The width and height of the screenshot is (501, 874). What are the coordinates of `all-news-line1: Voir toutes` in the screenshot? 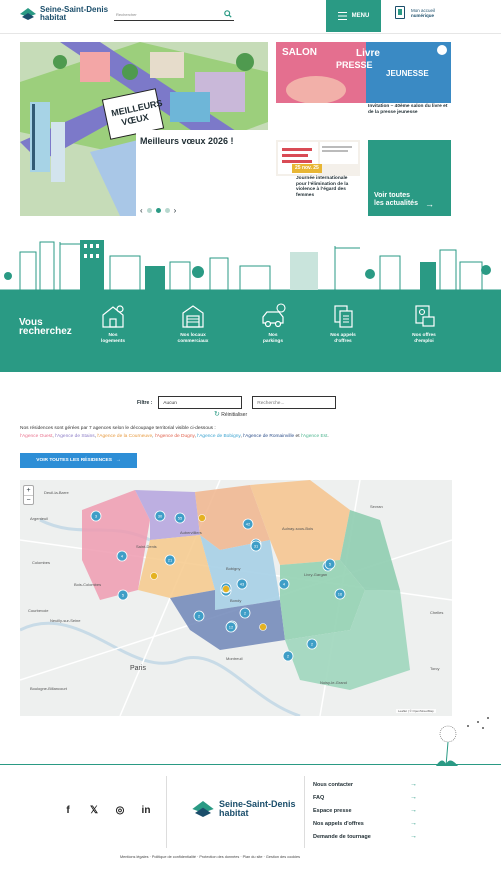 It's located at (392, 195).